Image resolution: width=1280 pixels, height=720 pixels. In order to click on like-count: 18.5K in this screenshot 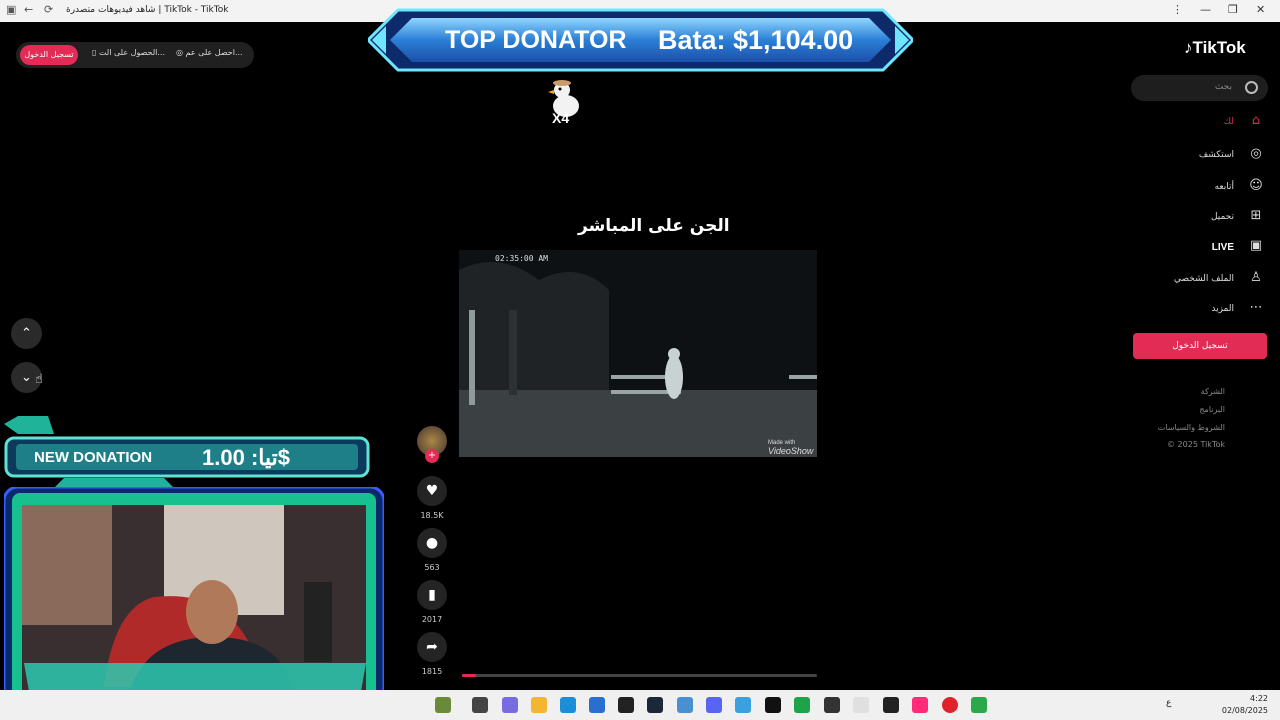, I will do `click(432, 515)`.